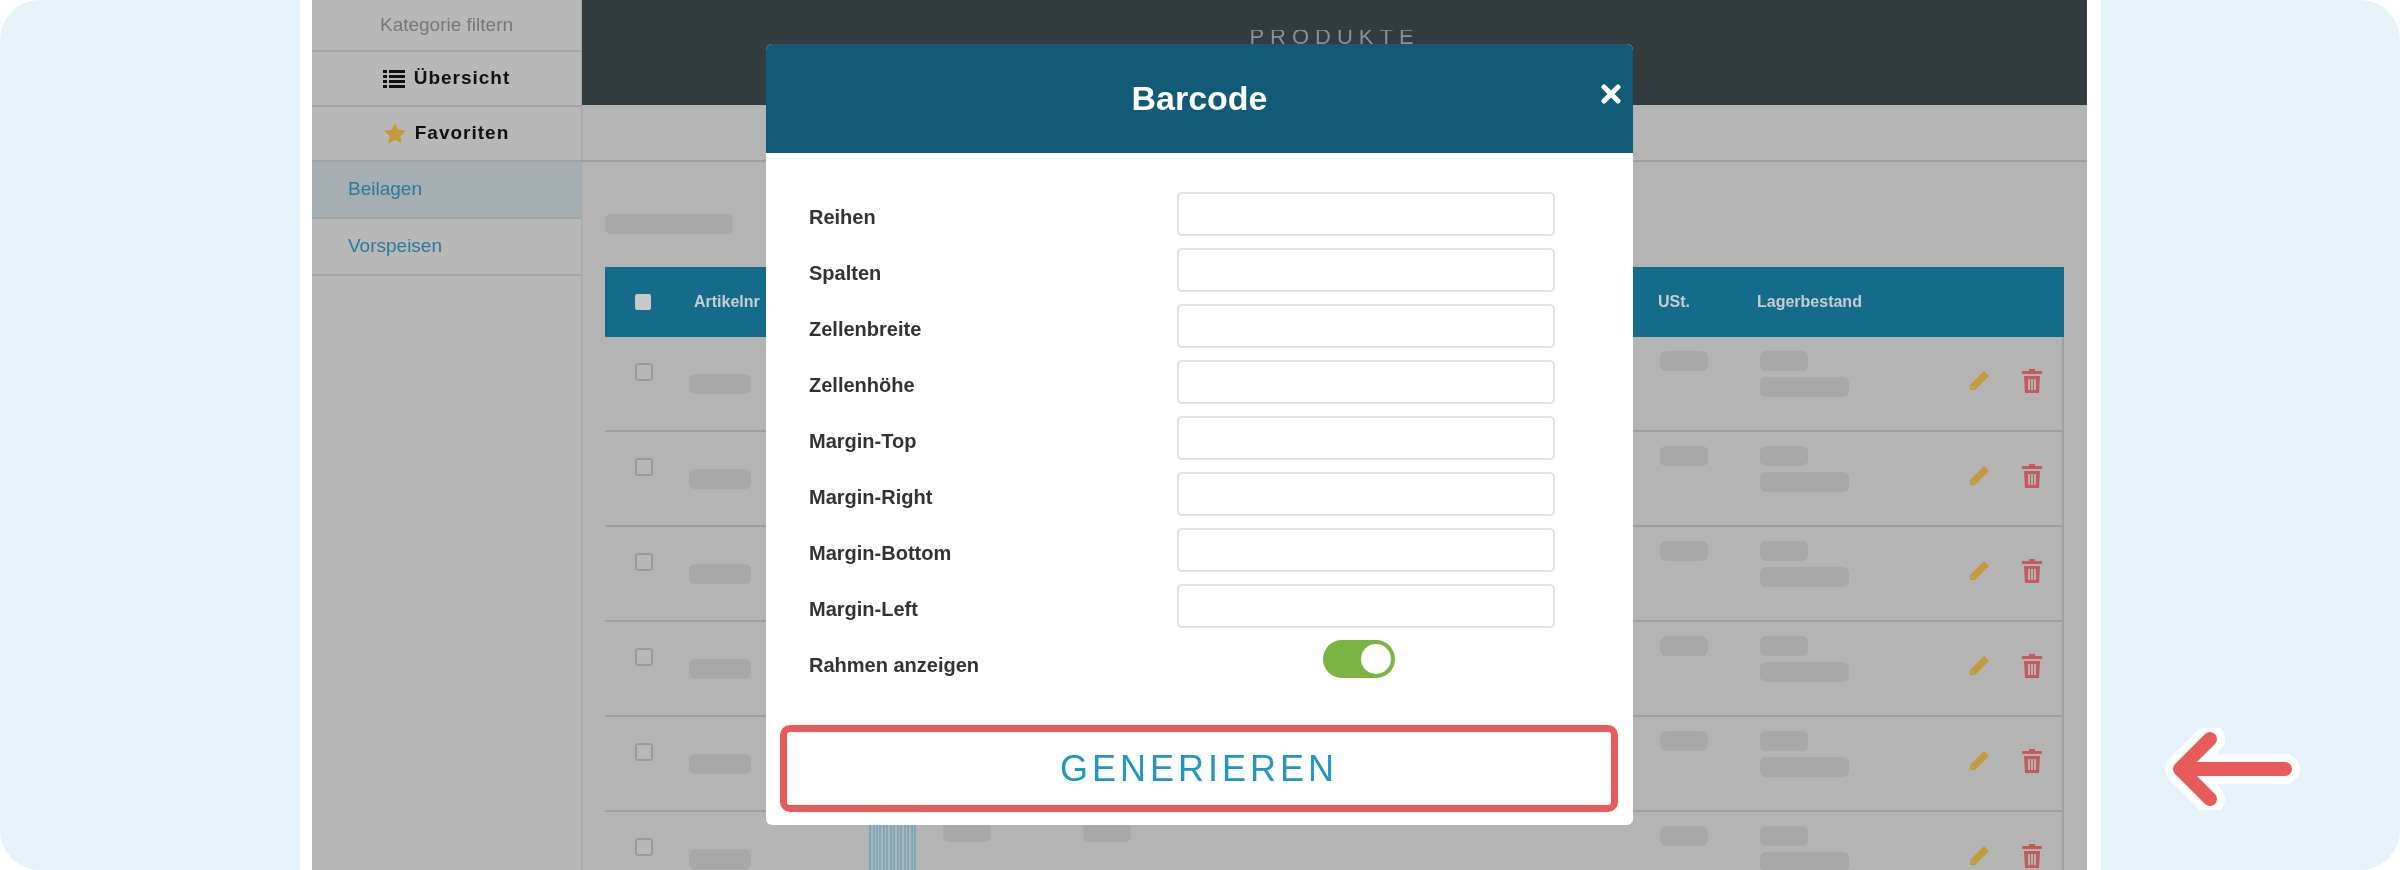 This screenshot has width=2400, height=870. Describe the element at coordinates (863, 441) in the screenshot. I see `field-label: Margin-Top` at that location.